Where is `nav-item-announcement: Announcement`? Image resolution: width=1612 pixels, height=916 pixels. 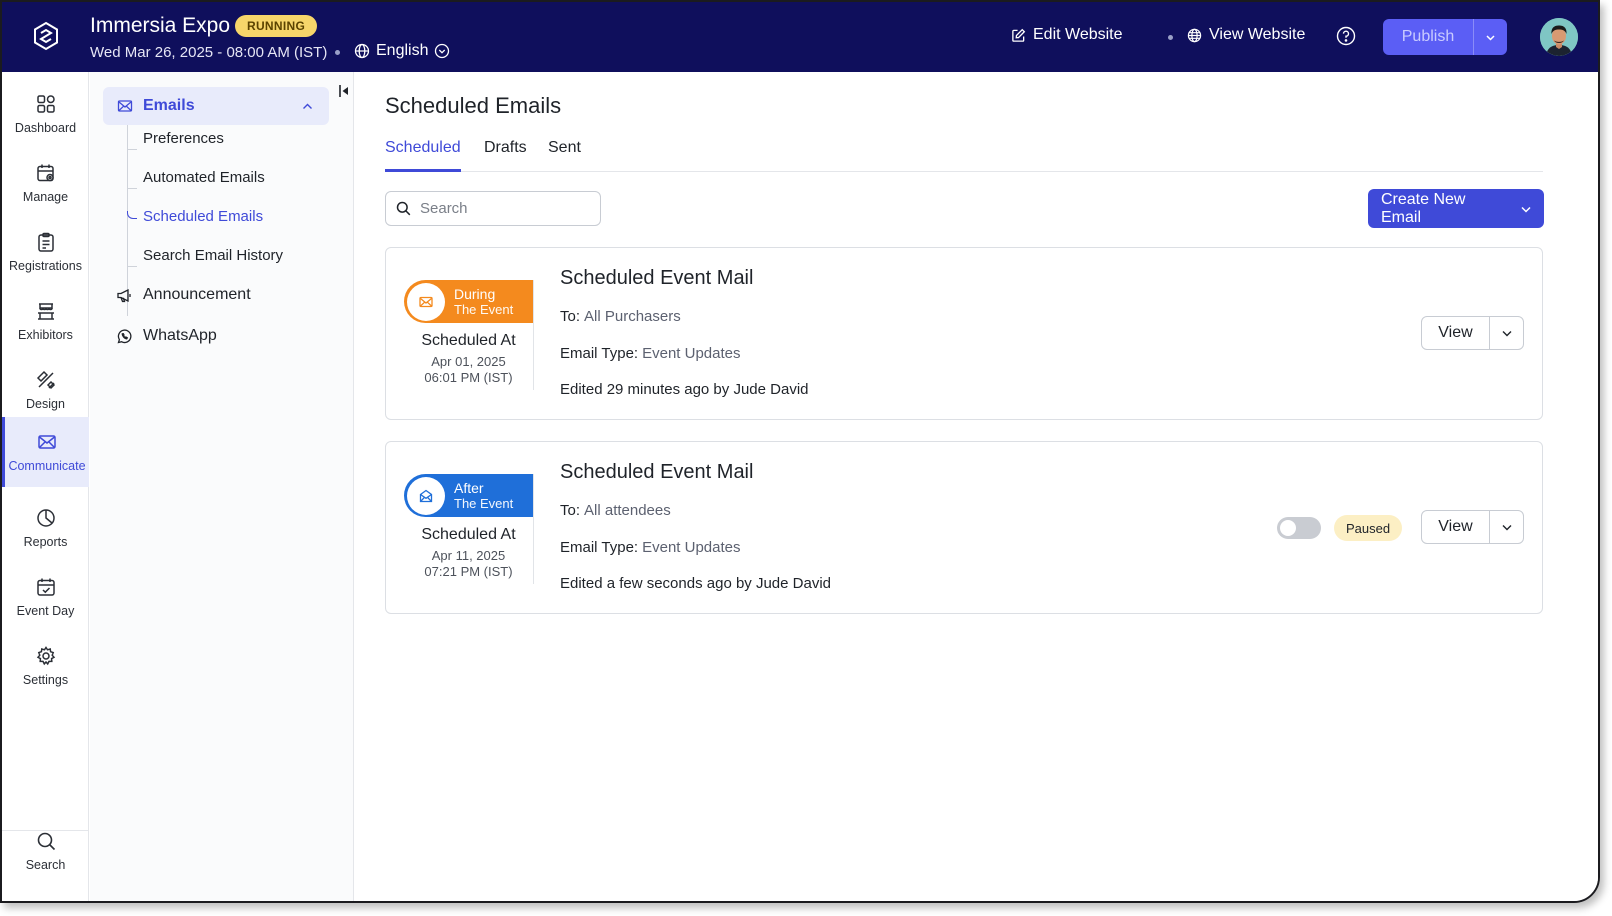
nav-item-announcement: Announcement is located at coordinates (183, 295).